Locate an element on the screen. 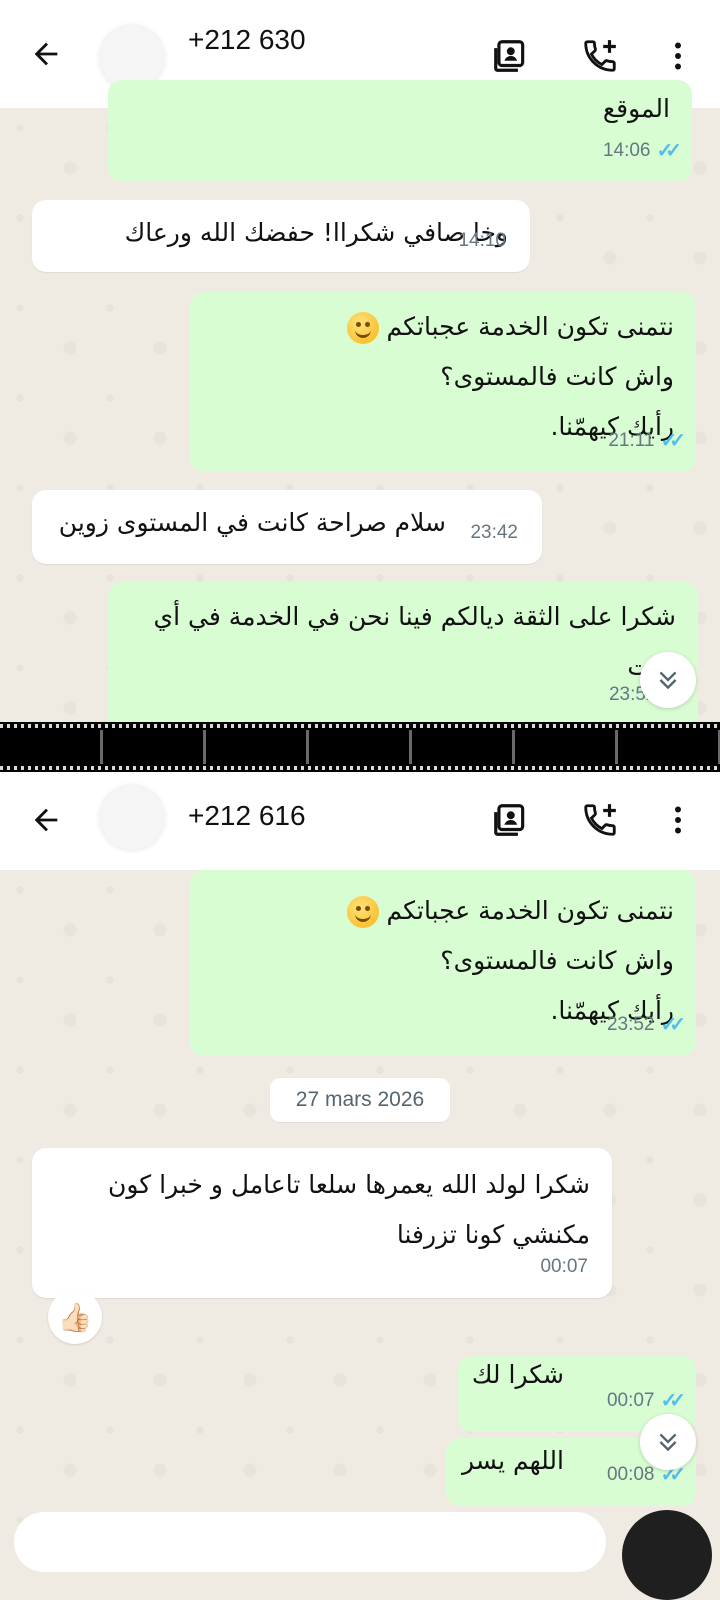 This screenshot has height=1600, width=720. contact-number: +212 616 is located at coordinates (247, 816).